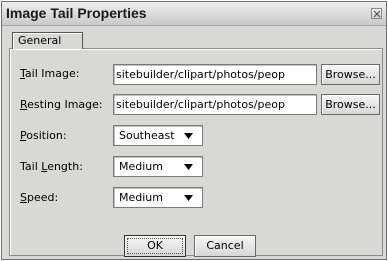 The image size is (388, 261). I want to click on speed-select: Medium, so click(158, 197).